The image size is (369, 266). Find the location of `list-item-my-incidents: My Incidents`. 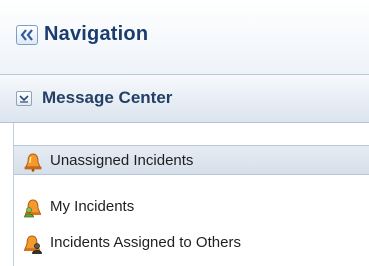

list-item-my-incidents: My Incidents is located at coordinates (191, 207).